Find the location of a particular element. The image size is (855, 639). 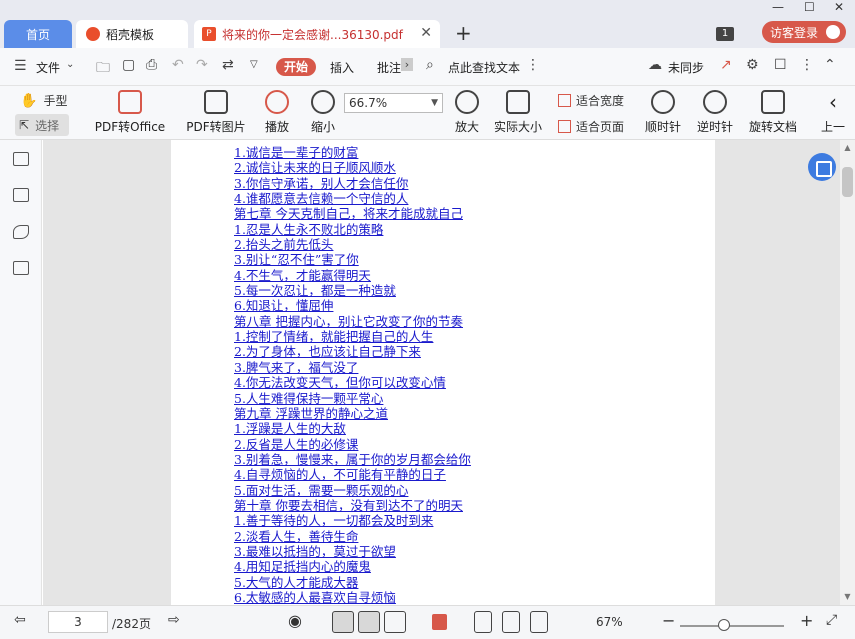

toc-link: 6.太敏感的人最喜欢自寻烦恼 is located at coordinates (352, 597).